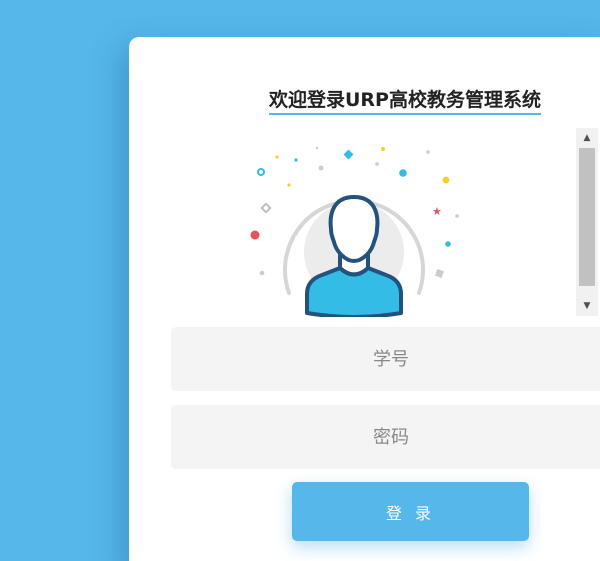 The width and height of the screenshot is (600, 561). I want to click on confetti-star: ★, so click(437, 211).